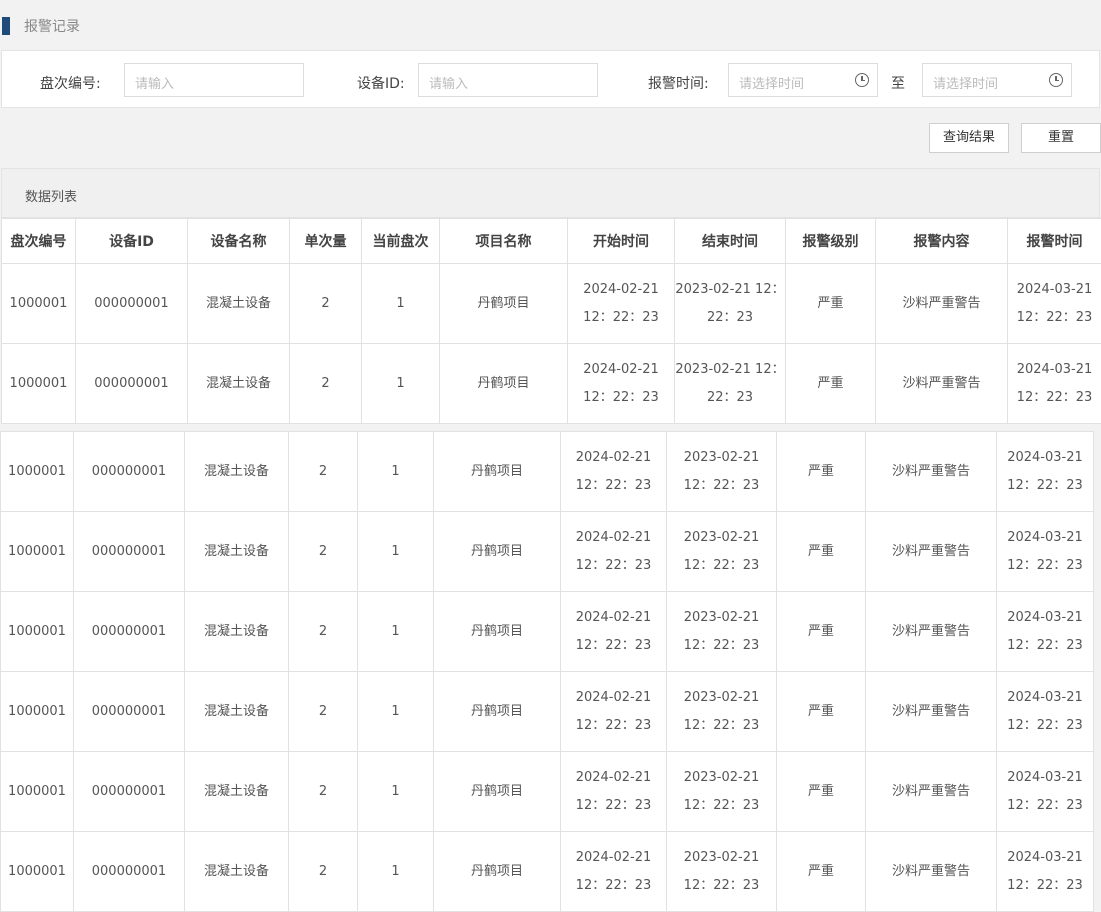 The height and width of the screenshot is (912, 1101). I want to click on reset-button: 重置, so click(1061, 138).